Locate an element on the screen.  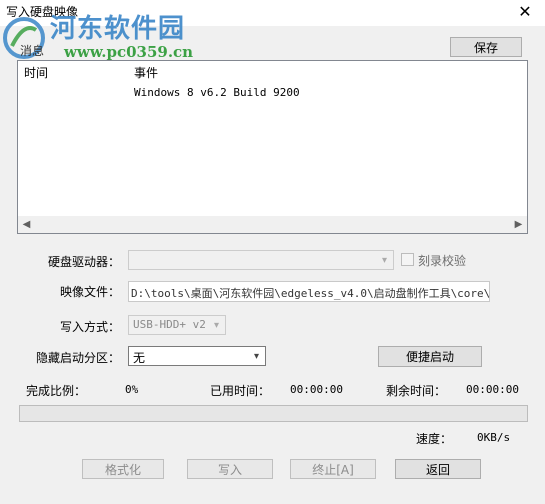
remaining-label: 剩余时间： is located at coordinates (416, 391).